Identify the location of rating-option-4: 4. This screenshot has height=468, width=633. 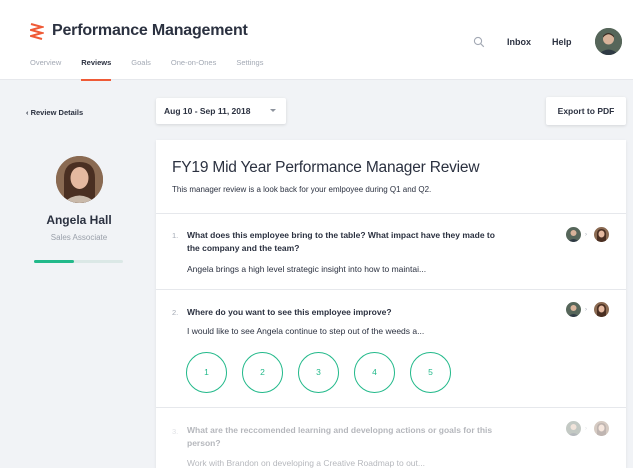
(374, 372).